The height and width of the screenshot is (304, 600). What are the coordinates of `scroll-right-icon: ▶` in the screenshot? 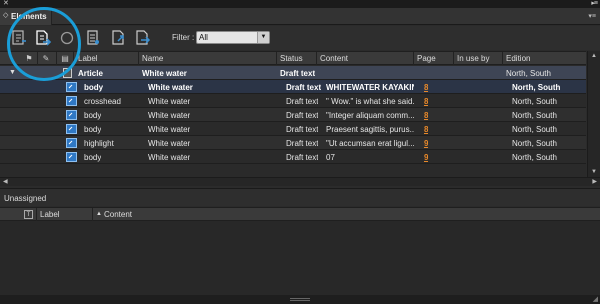 It's located at (594, 181).